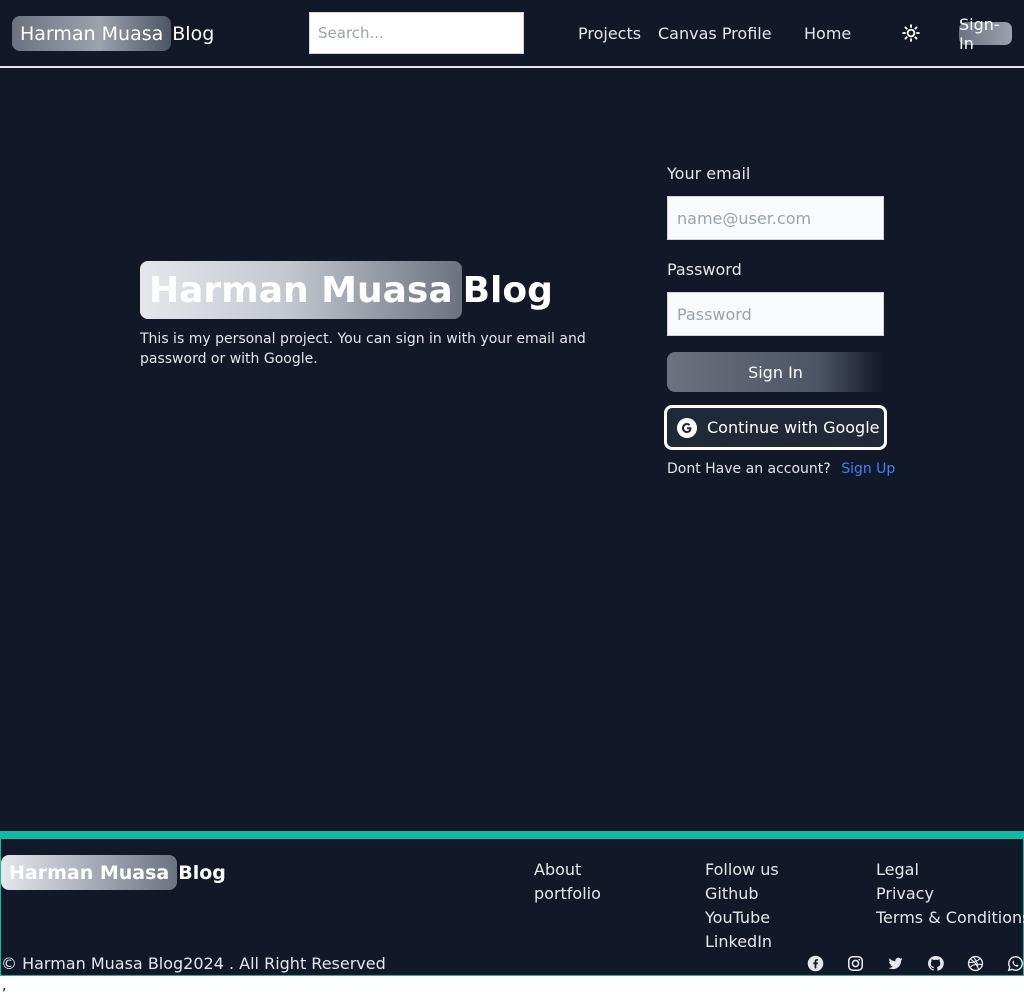 Image resolution: width=1024 pixels, height=1000 pixels. Describe the element at coordinates (709, 173) in the screenshot. I see `email-label: Your email` at that location.